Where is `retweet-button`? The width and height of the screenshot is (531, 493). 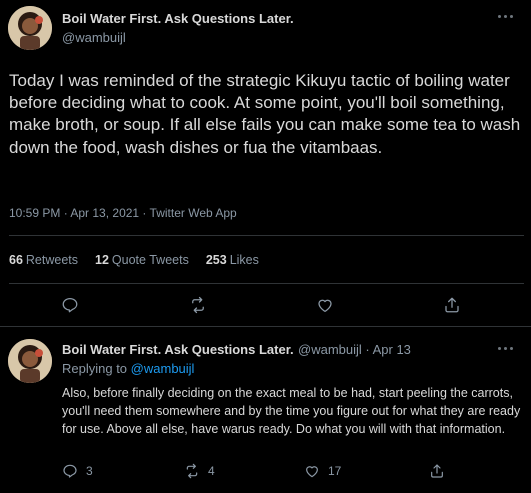
retweet-button is located at coordinates (198, 305).